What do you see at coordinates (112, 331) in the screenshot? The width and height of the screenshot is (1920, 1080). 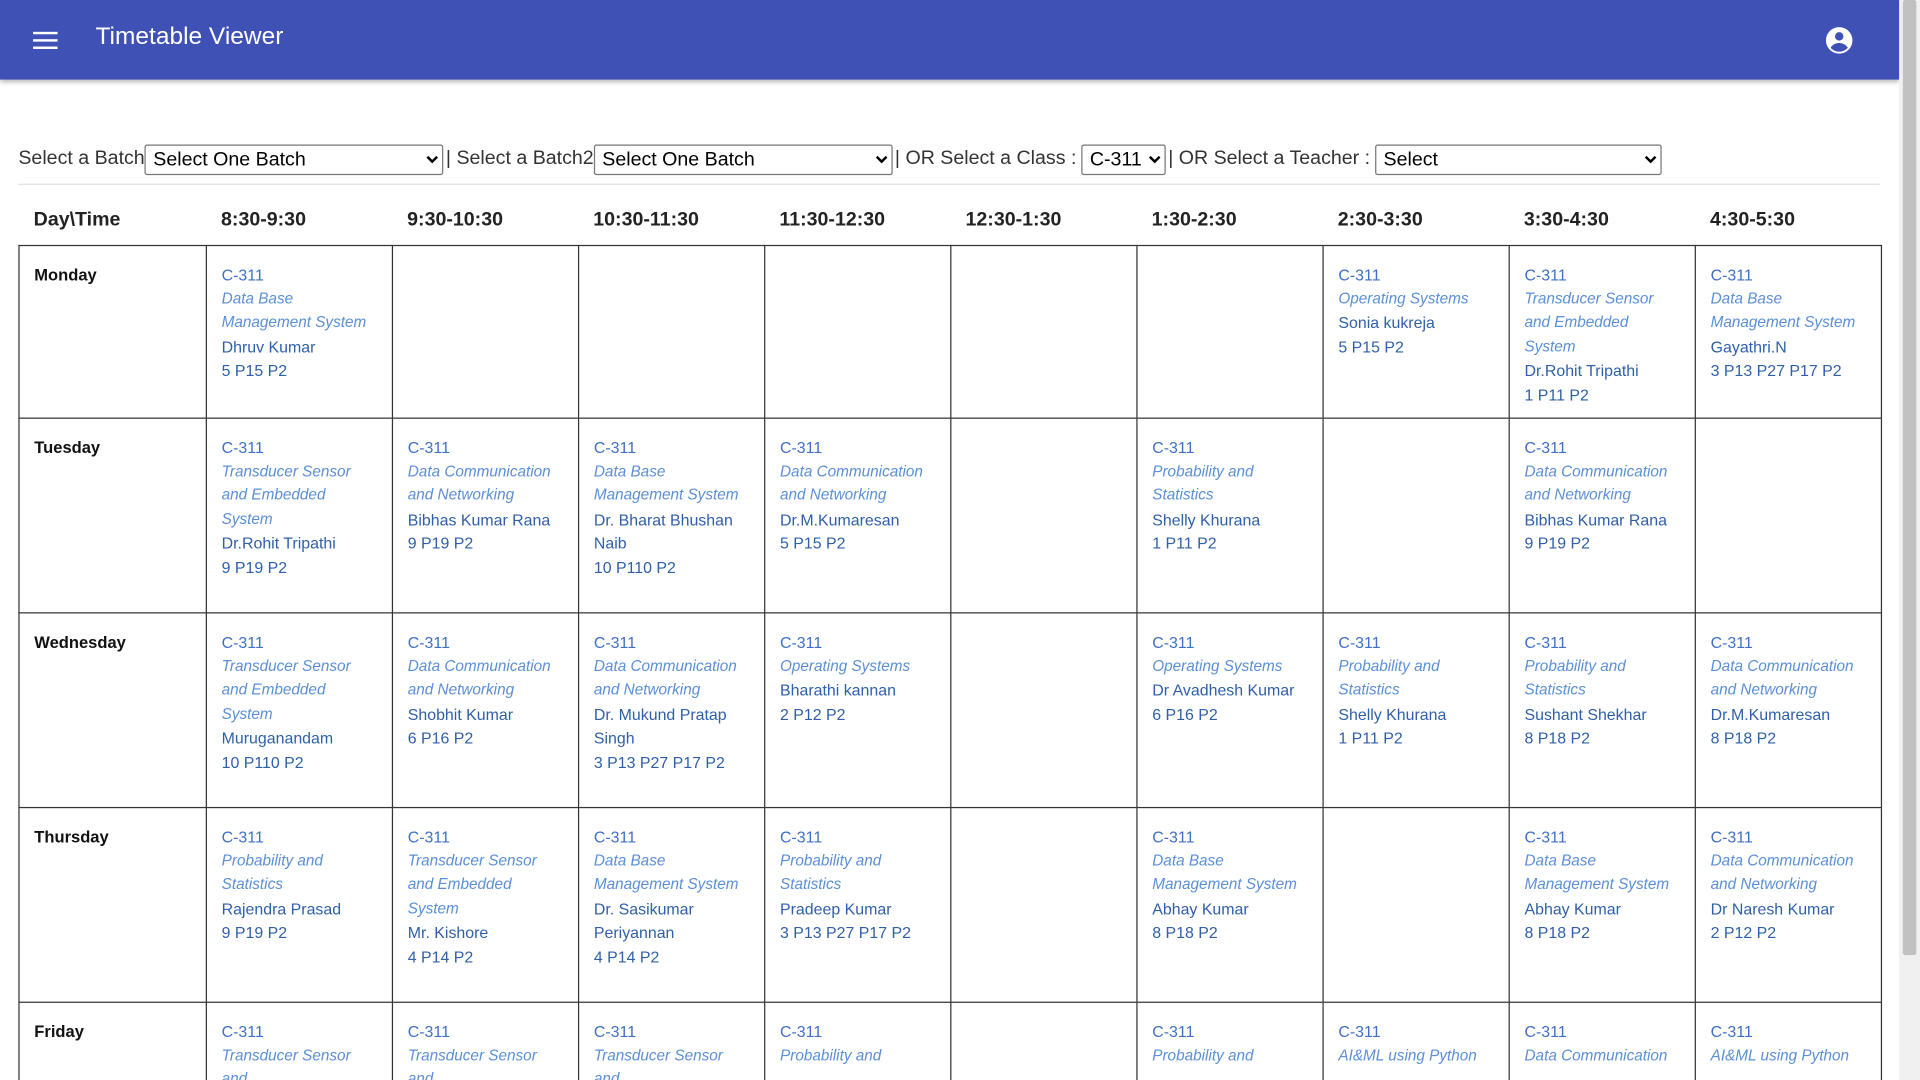 I see `day-label: Monday` at bounding box center [112, 331].